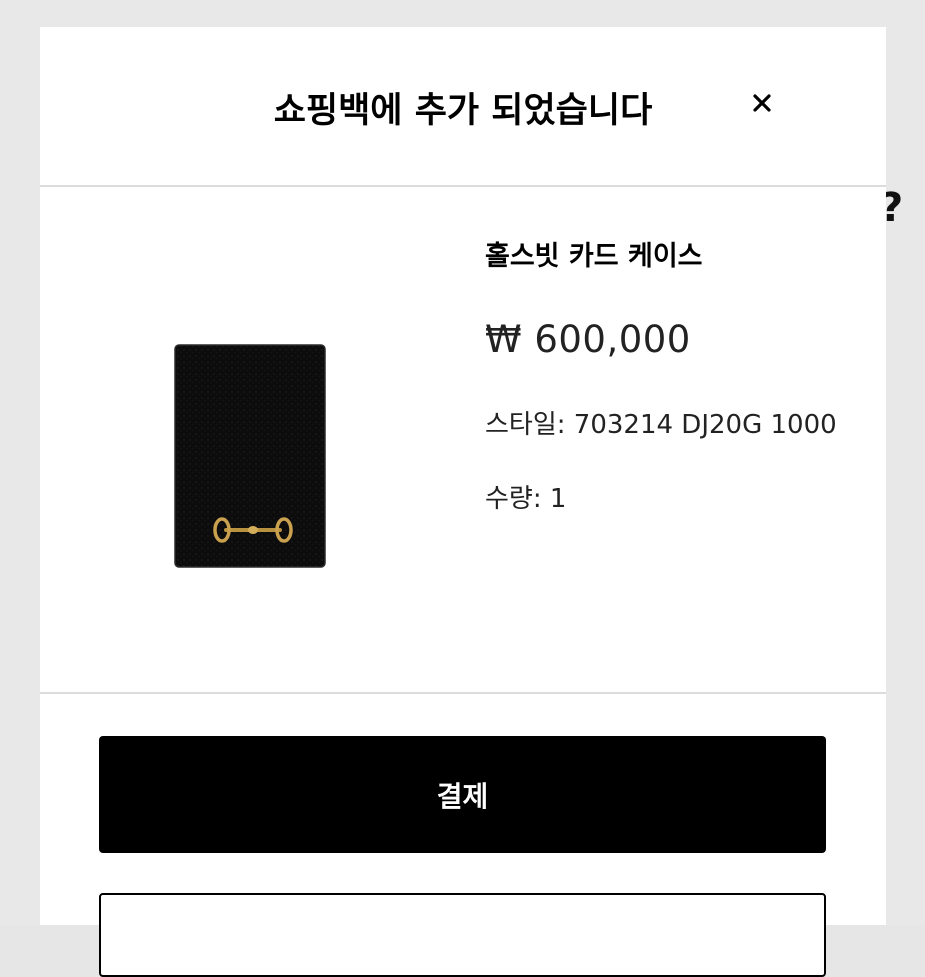  What do you see at coordinates (250, 457) in the screenshot?
I see `card-case-image` at bounding box center [250, 457].